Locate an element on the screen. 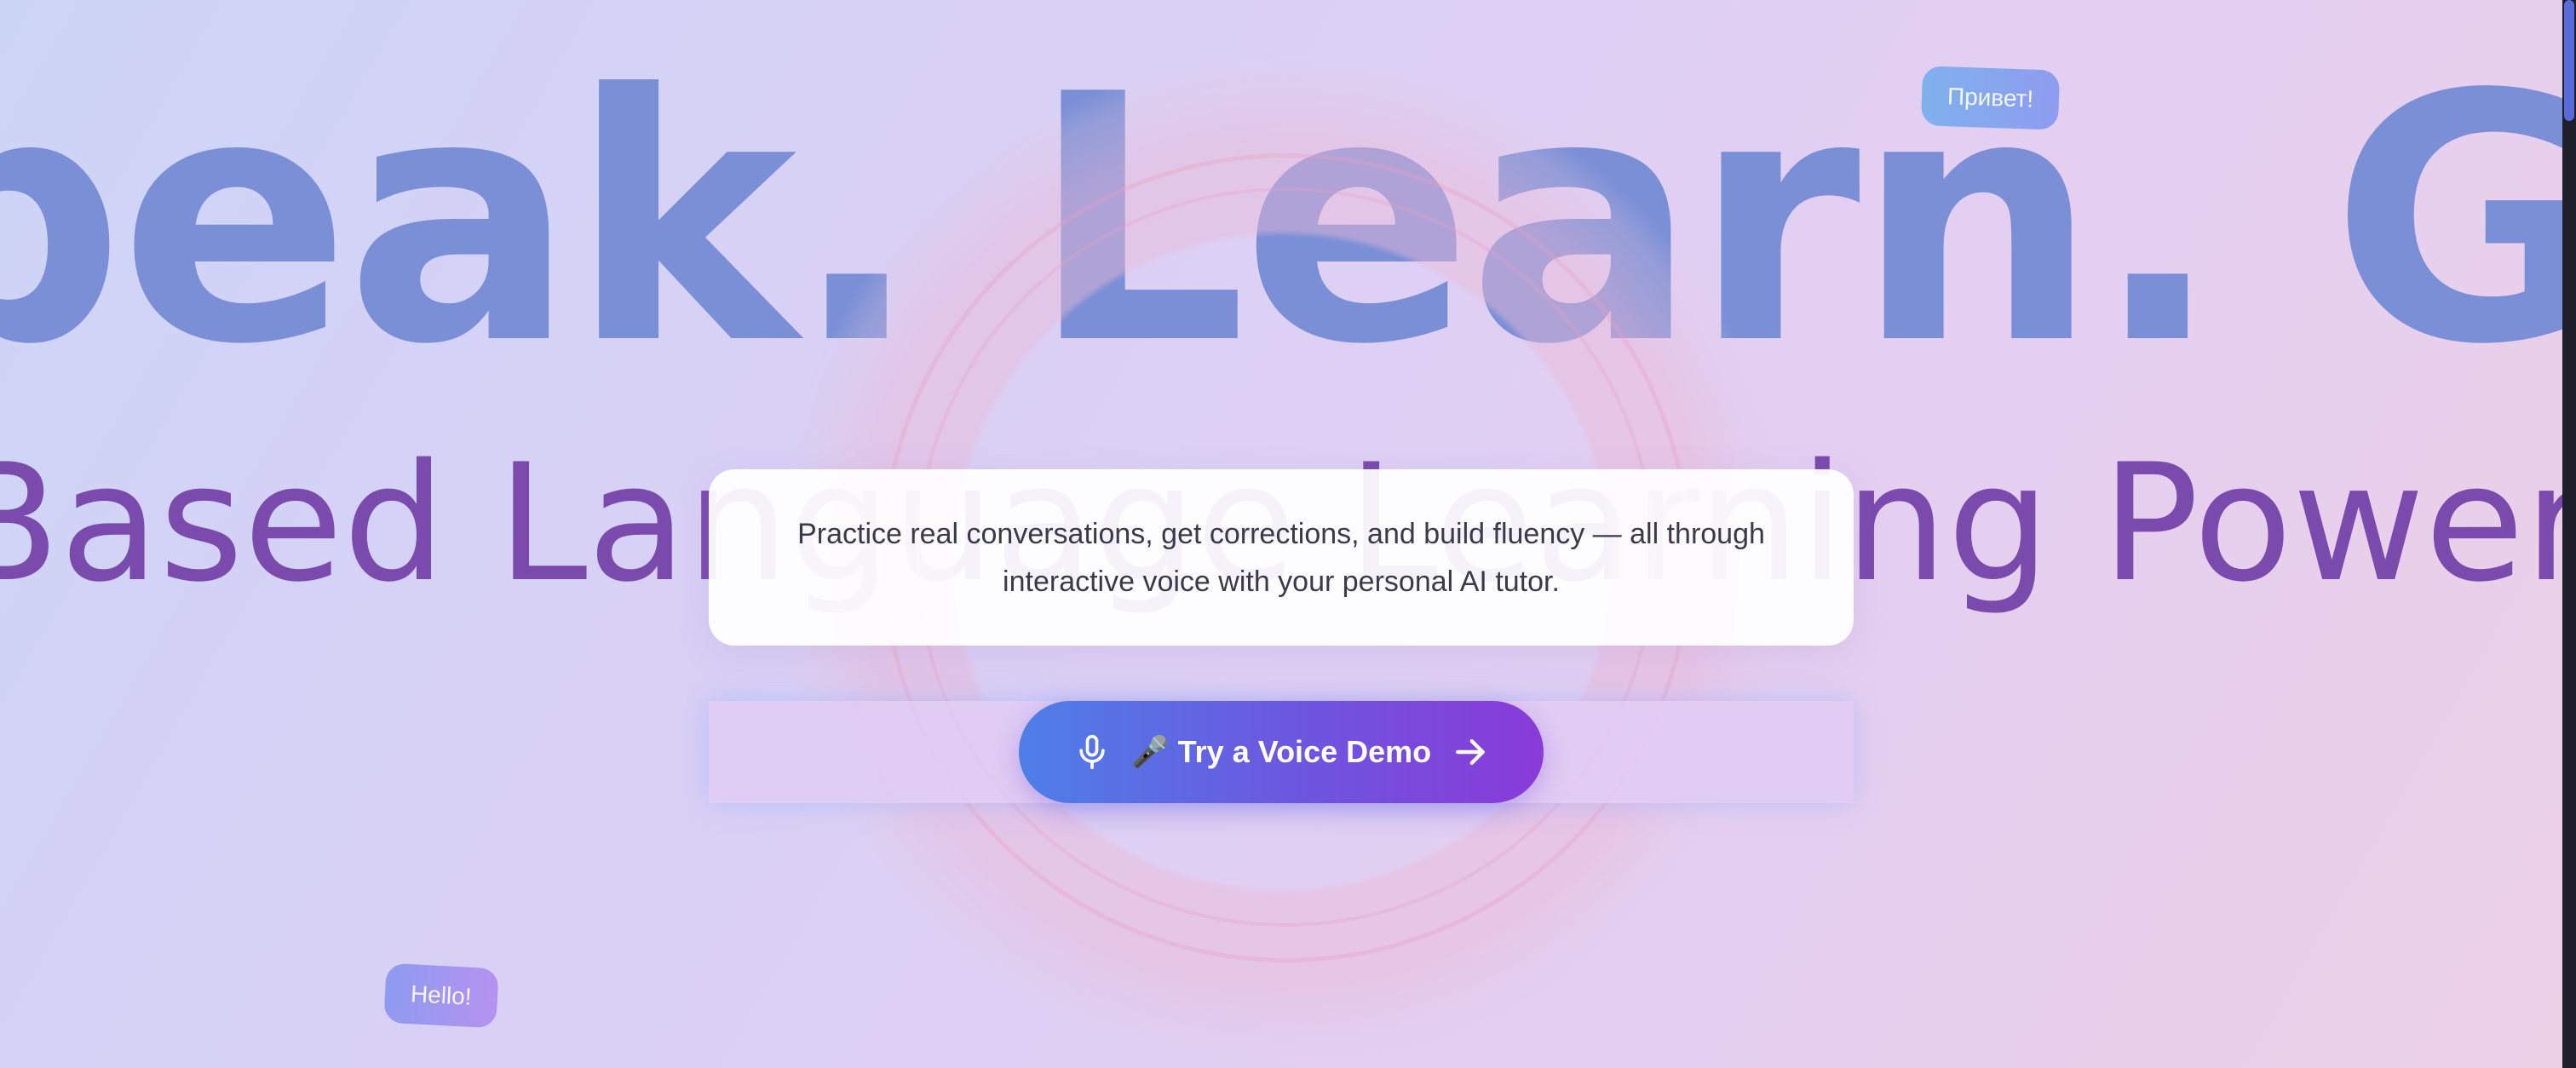 The height and width of the screenshot is (1068, 2576). try-voice-demo-button: 🎤 Try a Voice Demo is located at coordinates (1282, 752).